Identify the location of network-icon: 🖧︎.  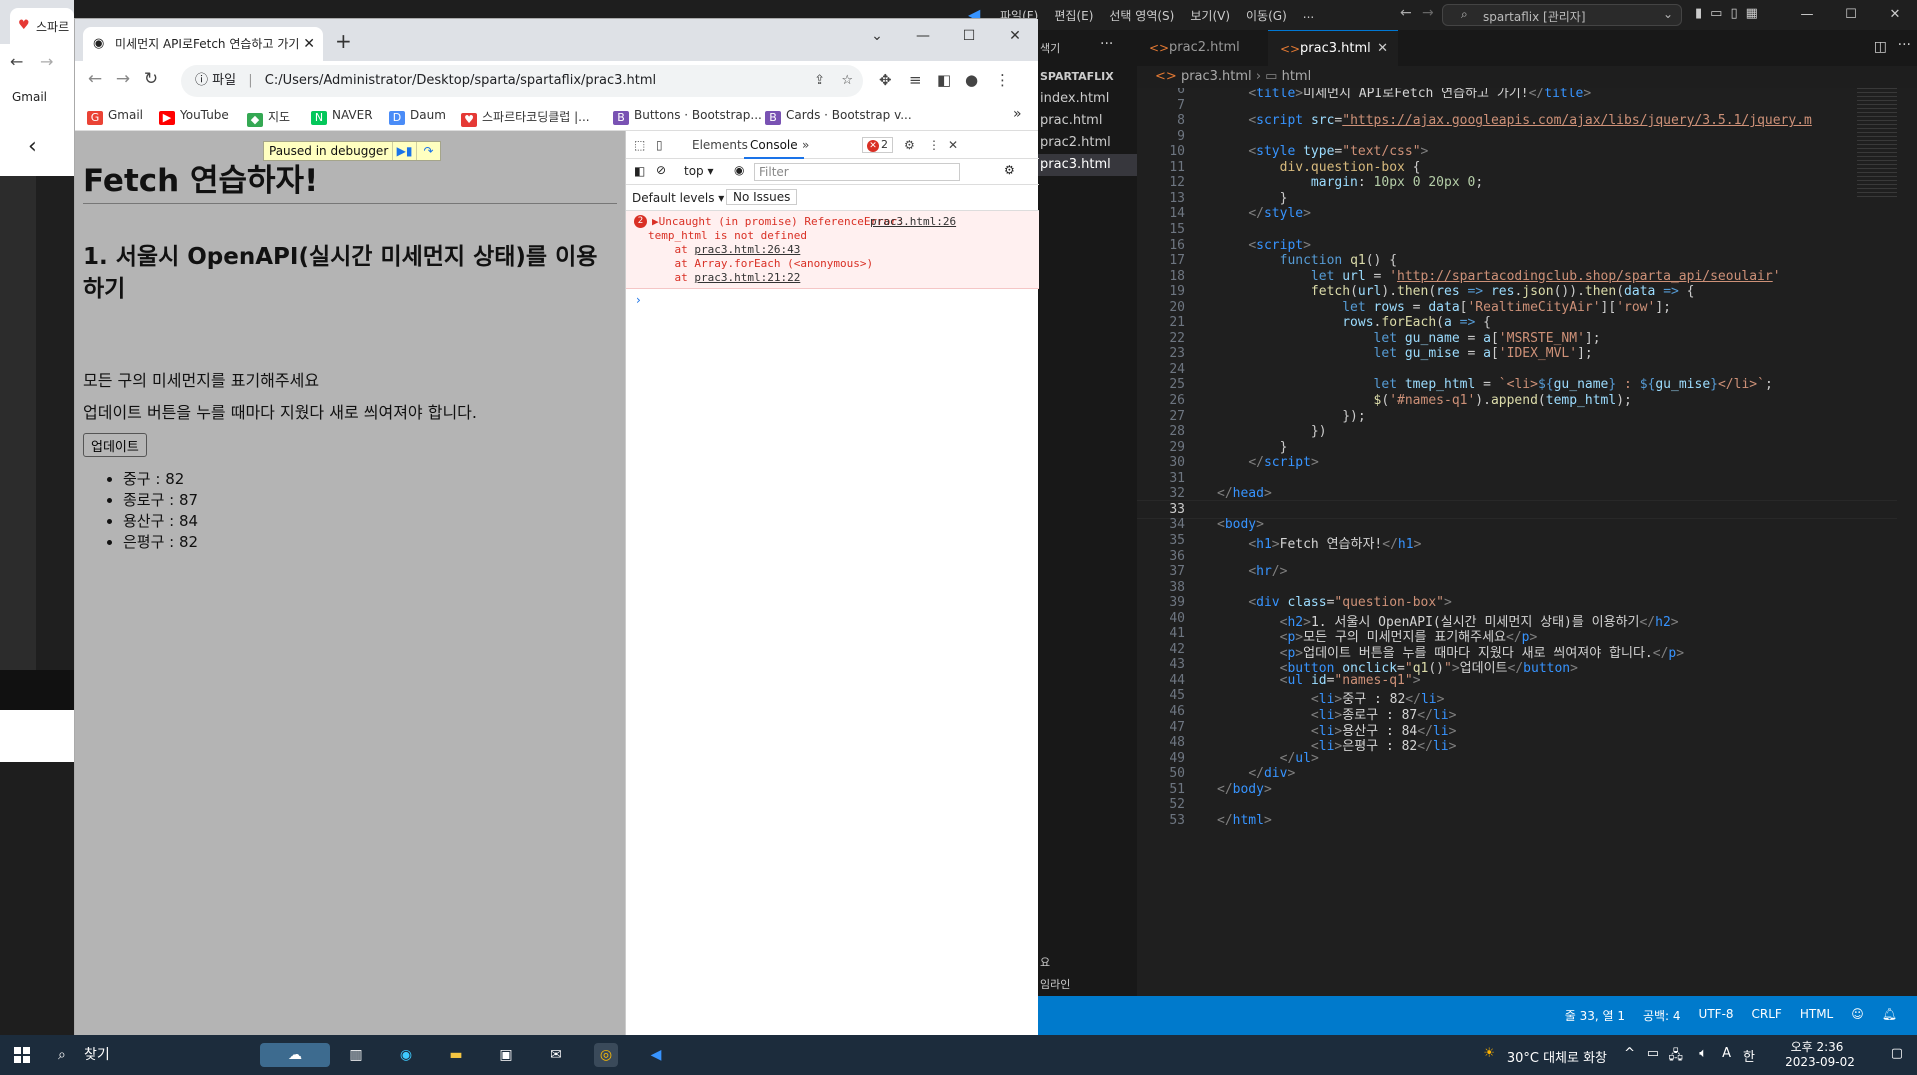
(1676, 1057).